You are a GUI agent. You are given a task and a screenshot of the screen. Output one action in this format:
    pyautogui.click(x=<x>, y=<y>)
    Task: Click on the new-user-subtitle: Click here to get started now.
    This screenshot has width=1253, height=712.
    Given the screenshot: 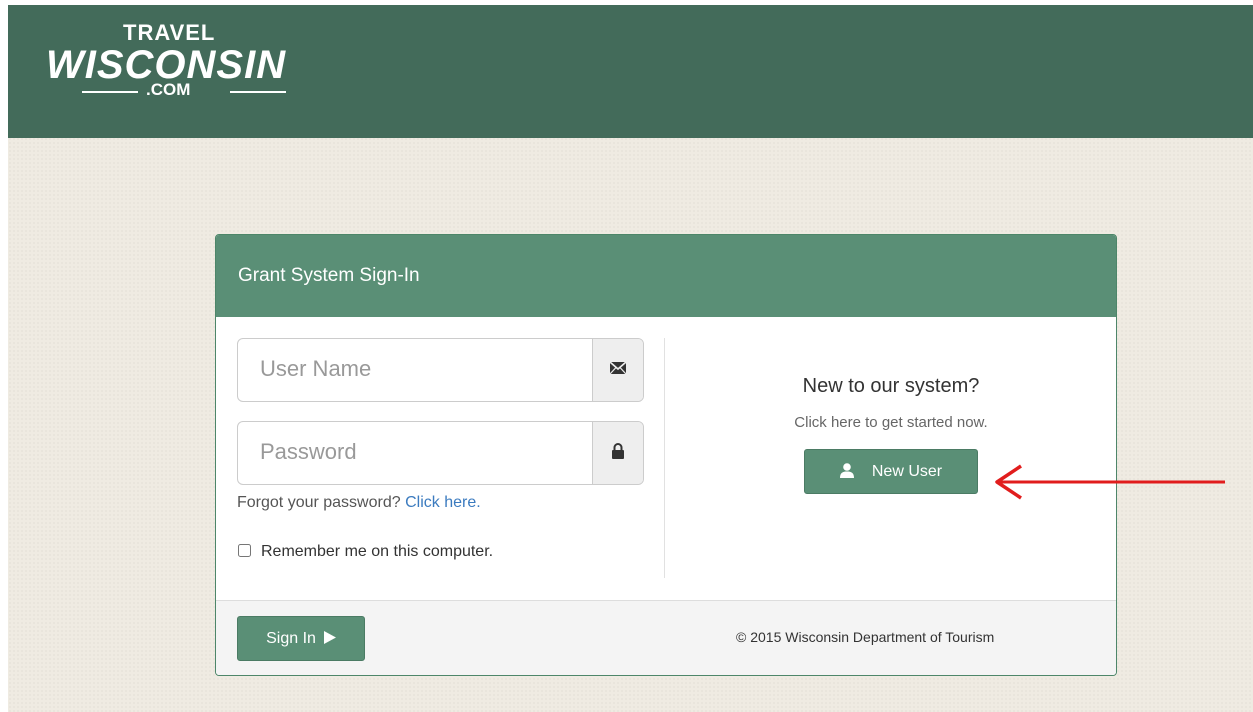 What is the action you would take?
    pyautogui.click(x=891, y=422)
    